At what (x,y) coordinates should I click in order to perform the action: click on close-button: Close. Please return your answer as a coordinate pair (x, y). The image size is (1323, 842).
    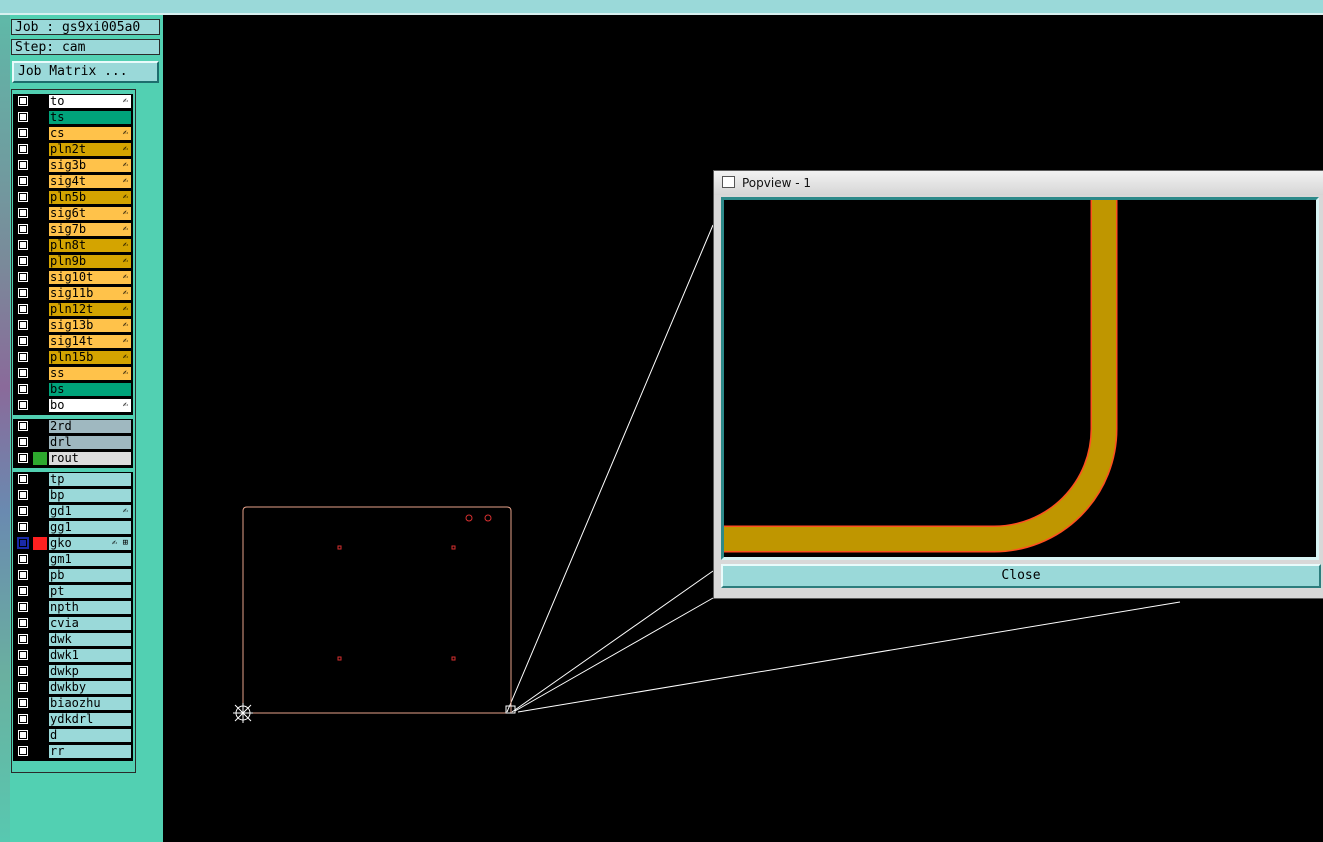
    Looking at the image, I should click on (1021, 576).